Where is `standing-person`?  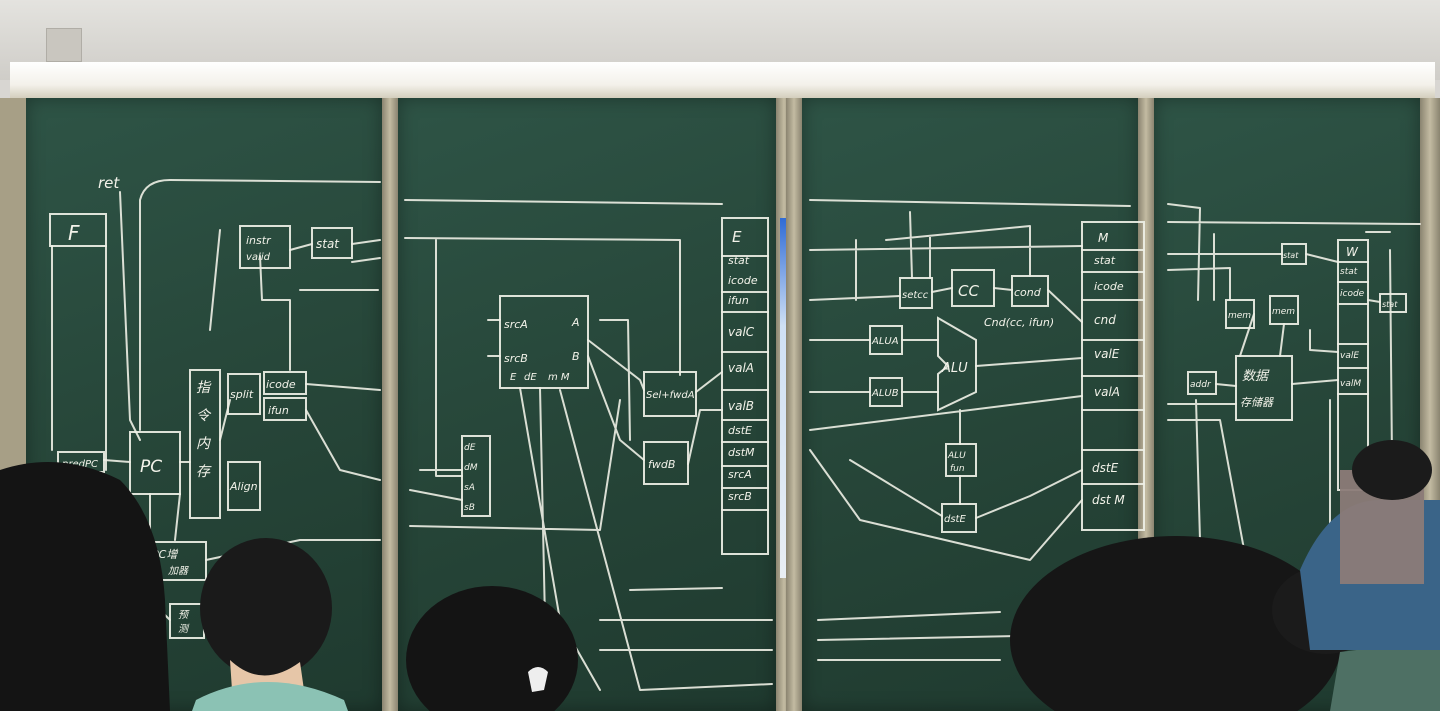 standing-person is located at coordinates (1370, 545).